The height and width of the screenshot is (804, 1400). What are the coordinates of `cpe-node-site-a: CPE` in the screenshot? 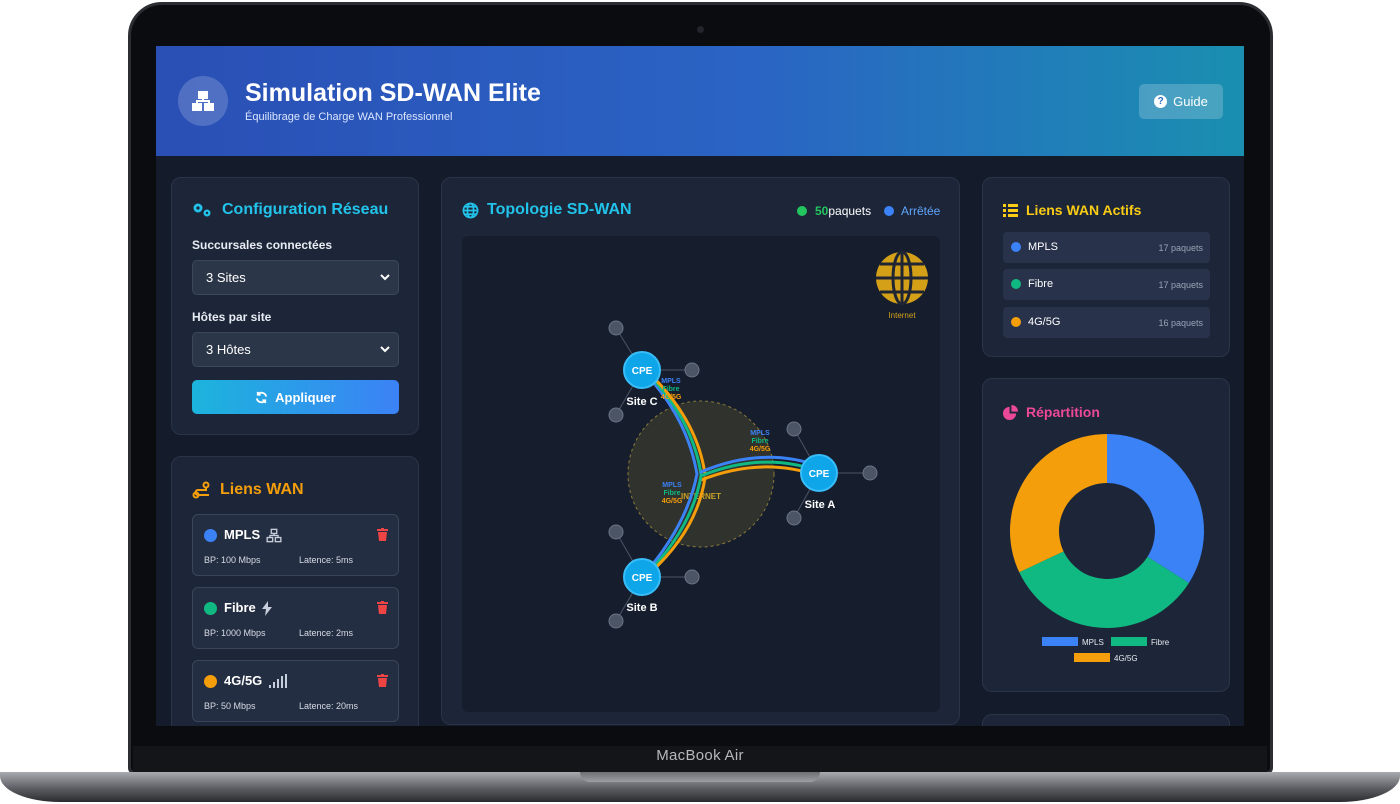 It's located at (819, 473).